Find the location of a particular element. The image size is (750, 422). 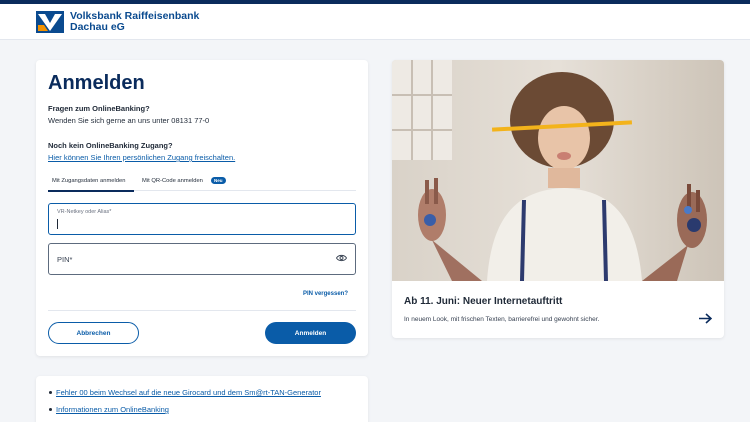

bank-name-line2: Dachau eG is located at coordinates (97, 27).